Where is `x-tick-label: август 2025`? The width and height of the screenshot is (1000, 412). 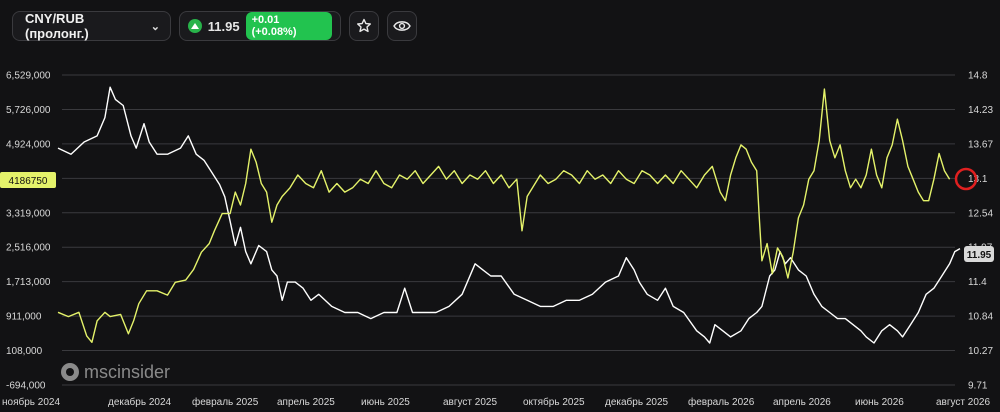
x-tick-label: август 2025 is located at coordinates (470, 402).